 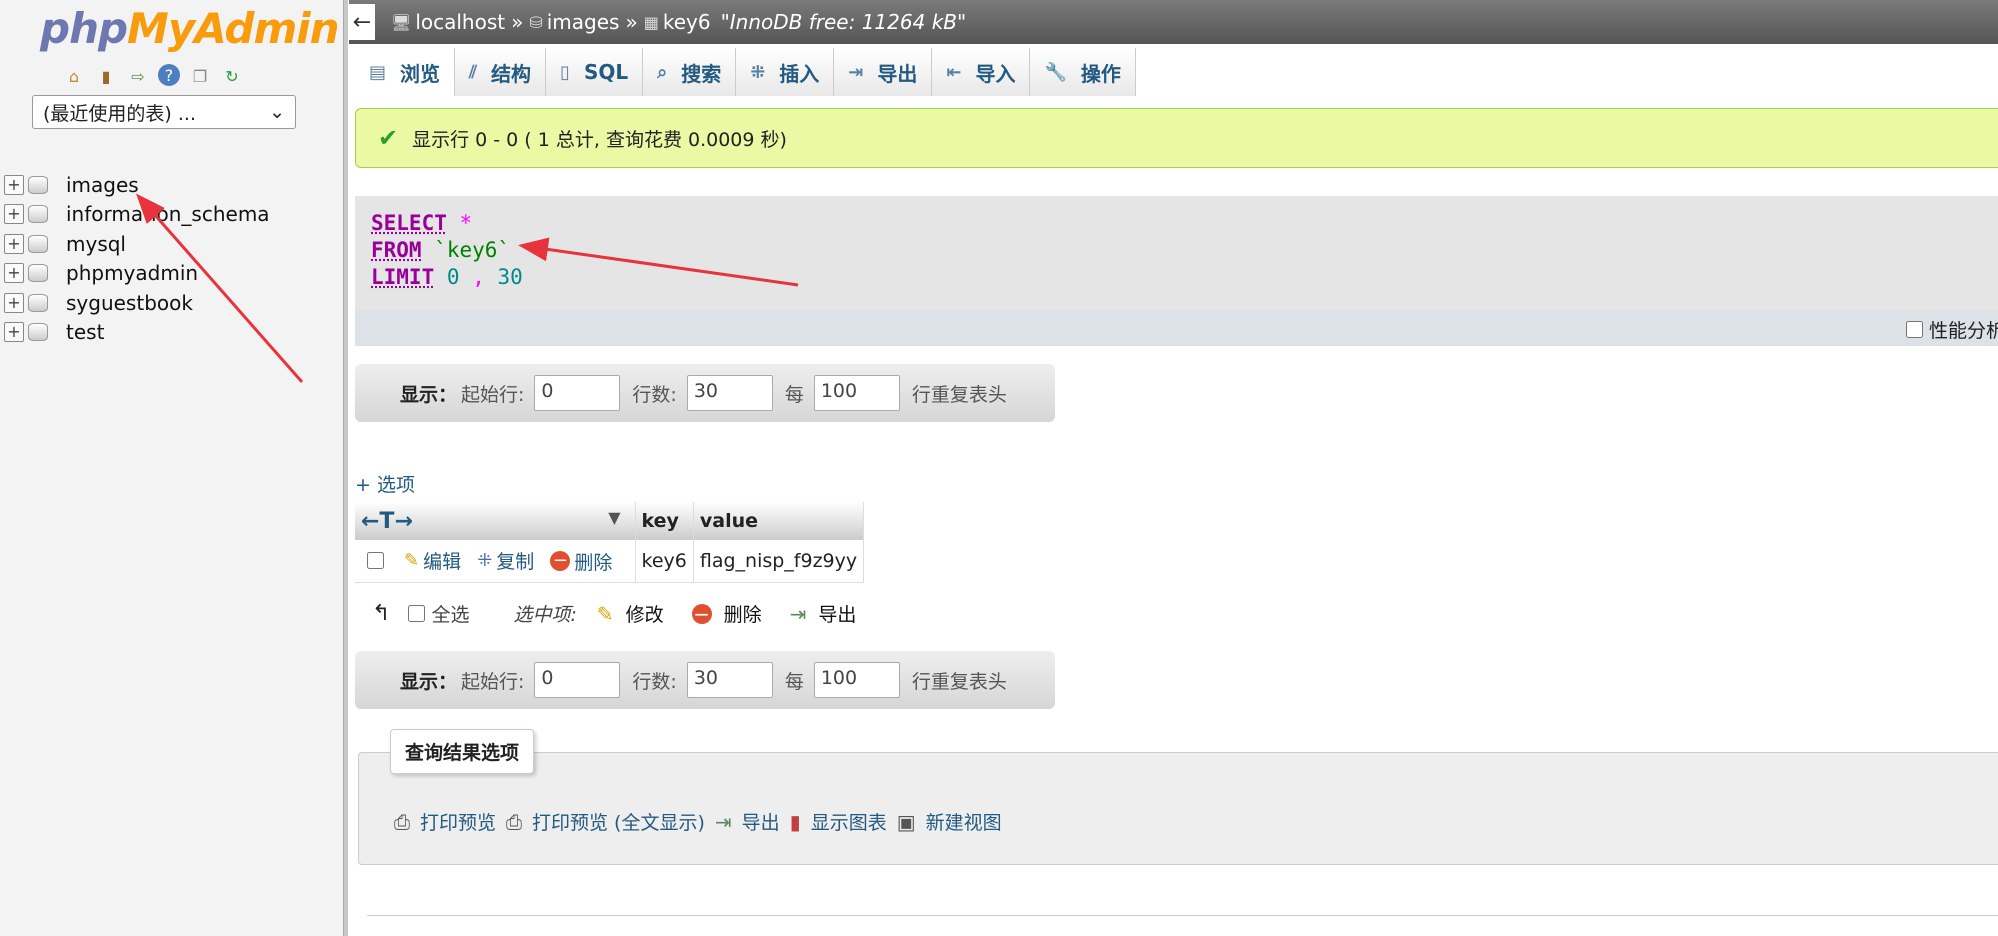 I want to click on structure-icon: ⫽, so click(x=473, y=72).